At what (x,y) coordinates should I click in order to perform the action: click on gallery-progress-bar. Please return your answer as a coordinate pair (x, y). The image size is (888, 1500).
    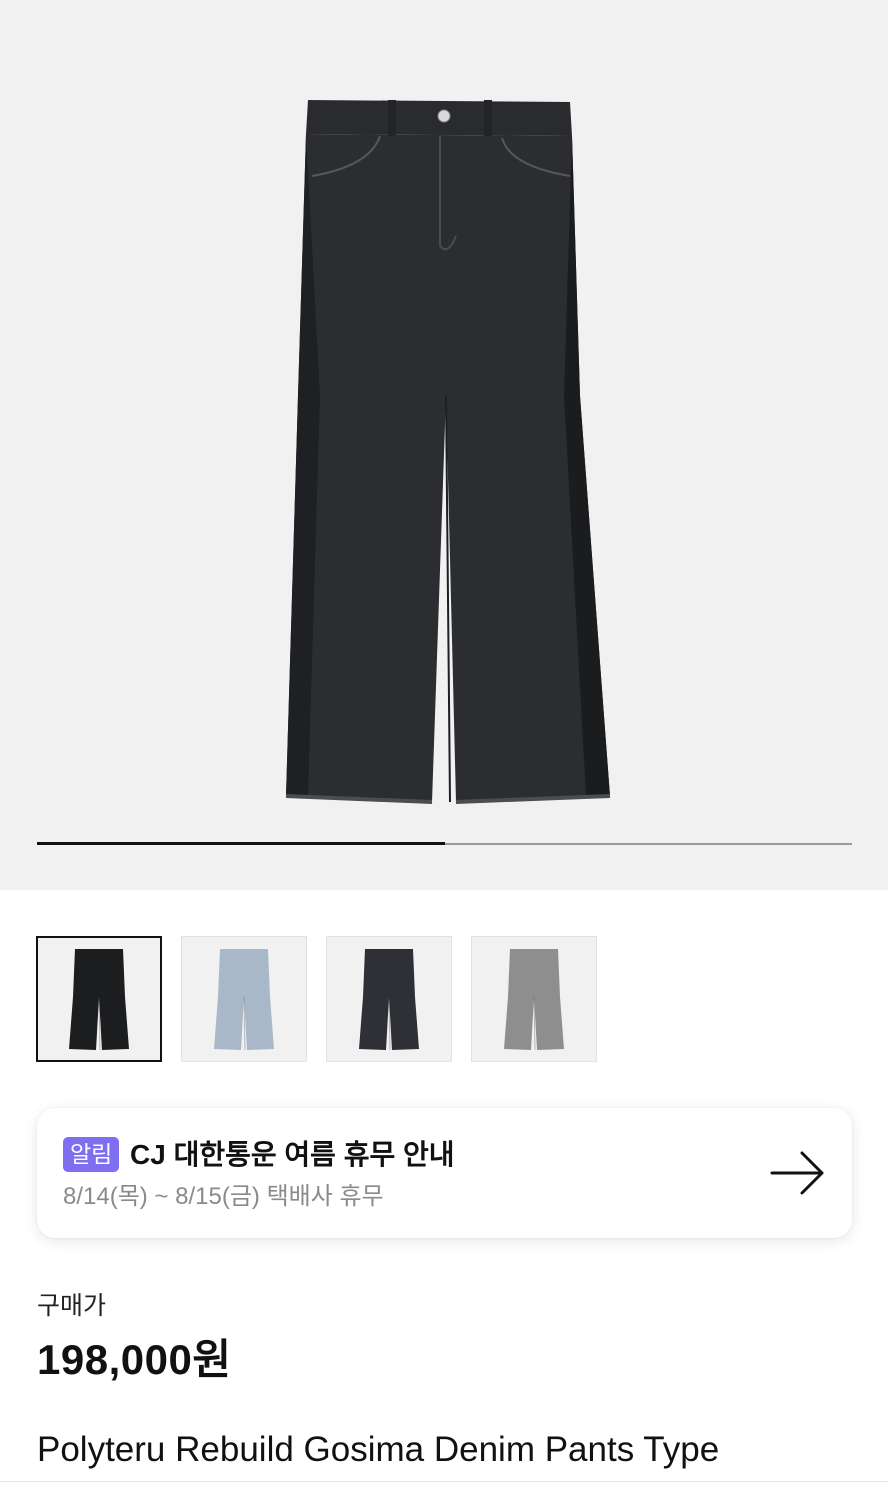
    Looking at the image, I should click on (444, 843).